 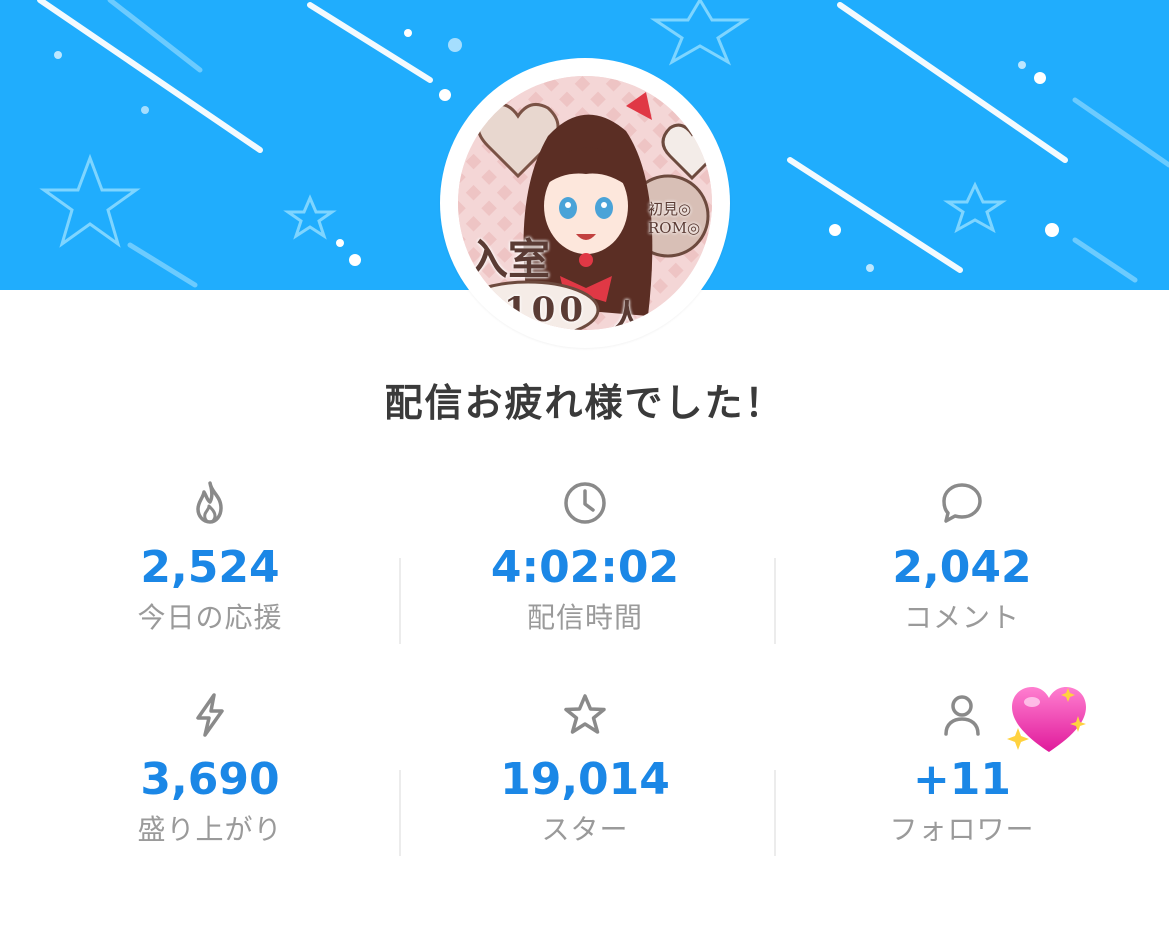 What do you see at coordinates (961, 617) in the screenshot?
I see `stat-label: コメント` at bounding box center [961, 617].